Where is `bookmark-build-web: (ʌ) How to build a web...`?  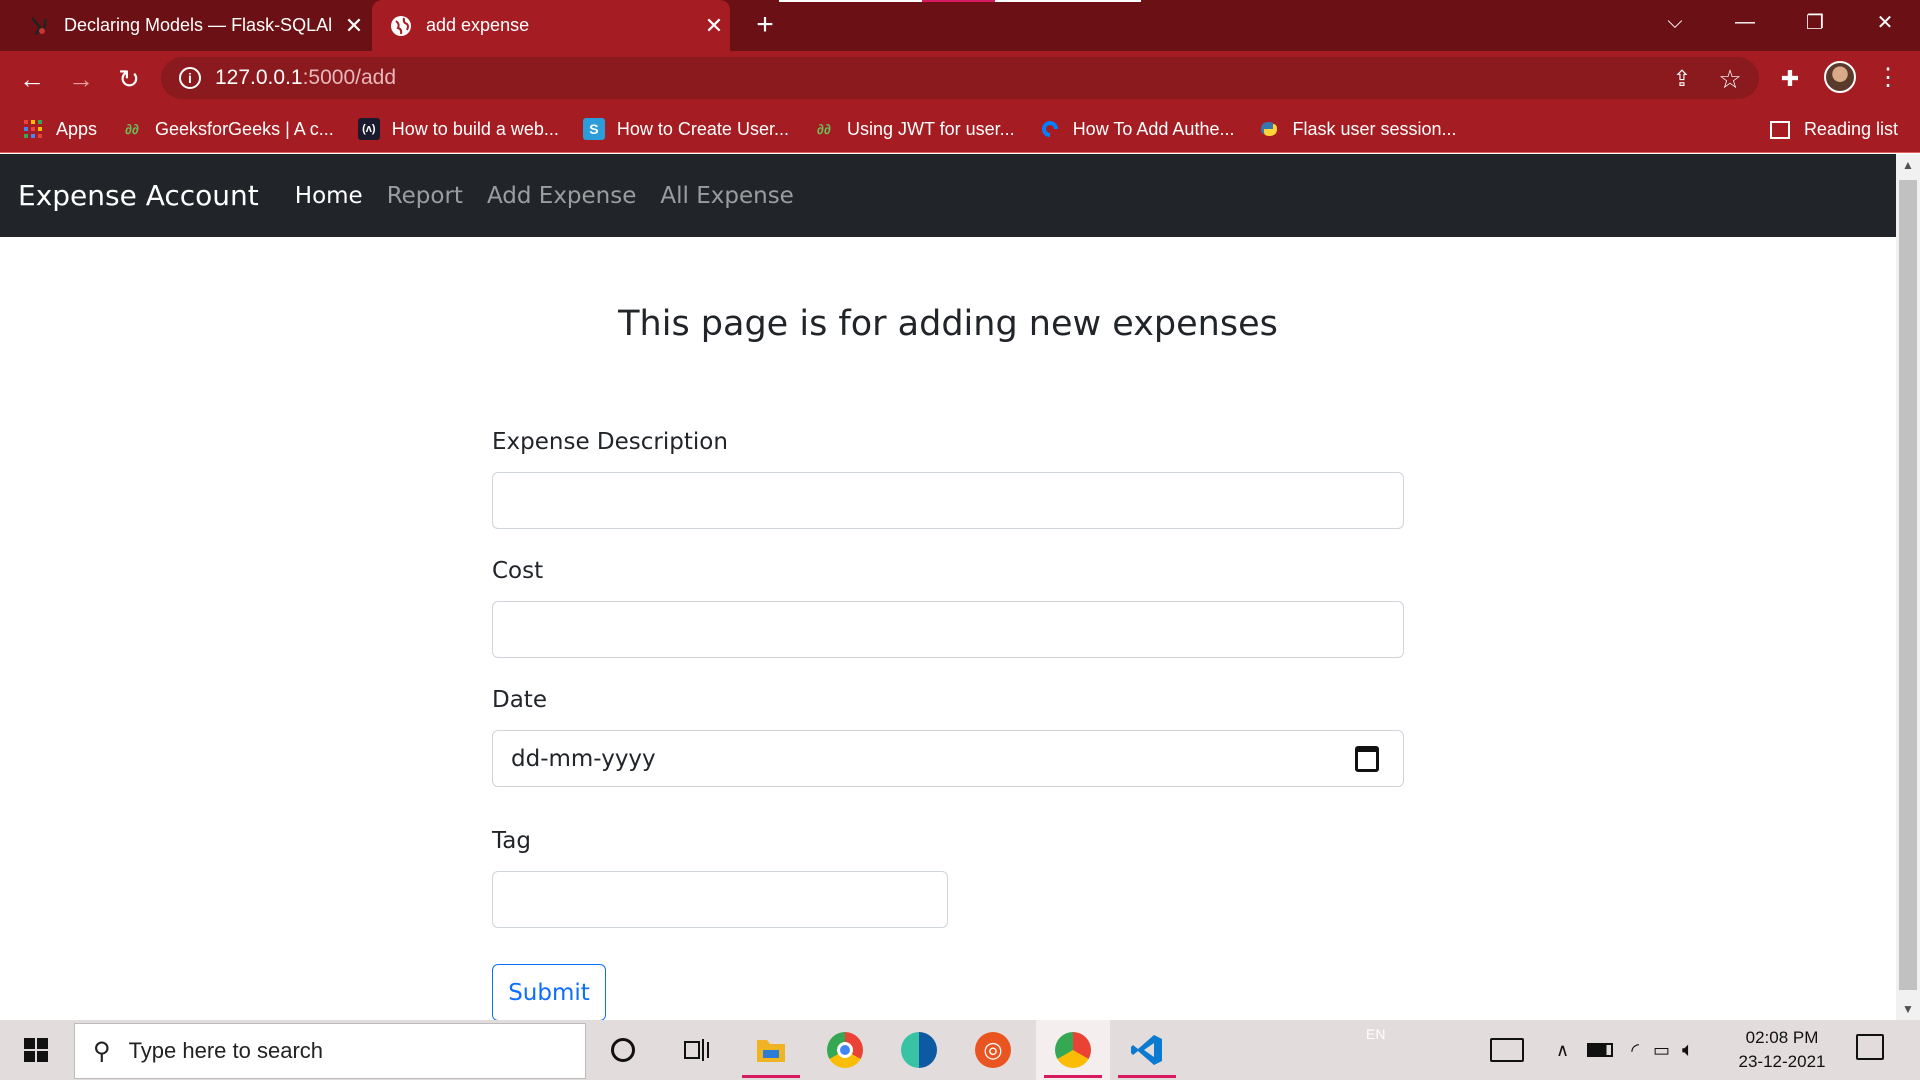 bookmark-build-web: (ʌ) How to build a web... is located at coordinates (458, 129).